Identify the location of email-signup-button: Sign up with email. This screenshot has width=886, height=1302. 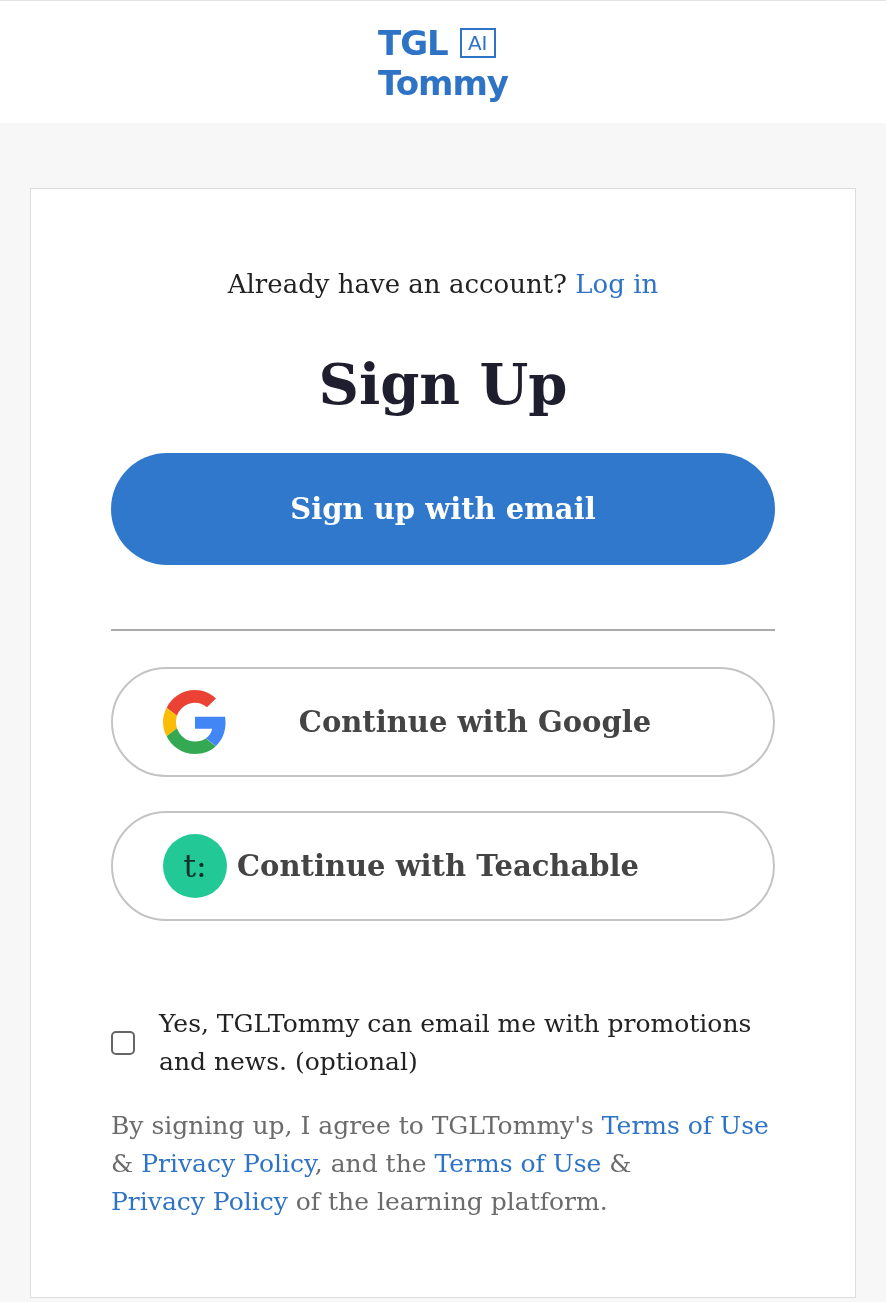
(443, 509).